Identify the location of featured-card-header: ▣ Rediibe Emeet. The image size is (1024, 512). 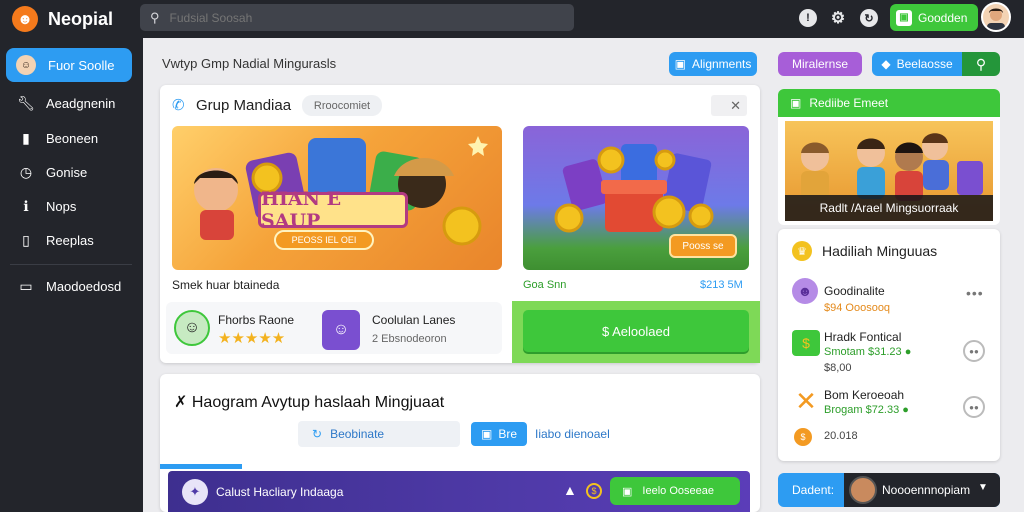
(889, 103).